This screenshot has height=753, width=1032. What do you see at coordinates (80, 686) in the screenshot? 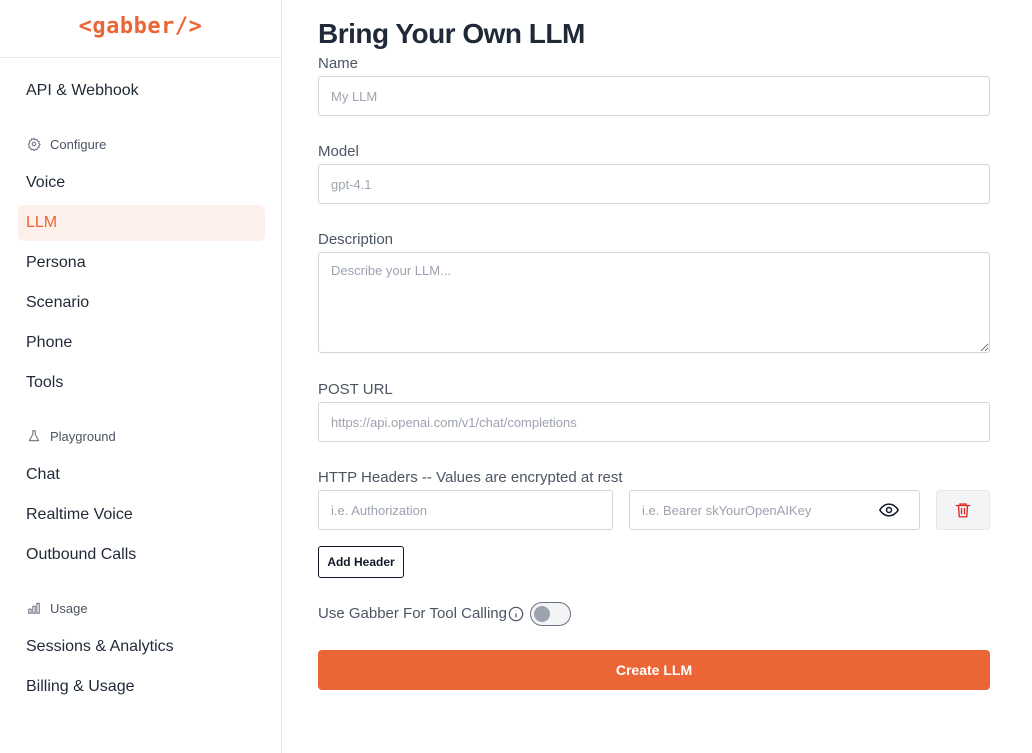
I see `sidebar-item-label: Billing & Usage` at bounding box center [80, 686].